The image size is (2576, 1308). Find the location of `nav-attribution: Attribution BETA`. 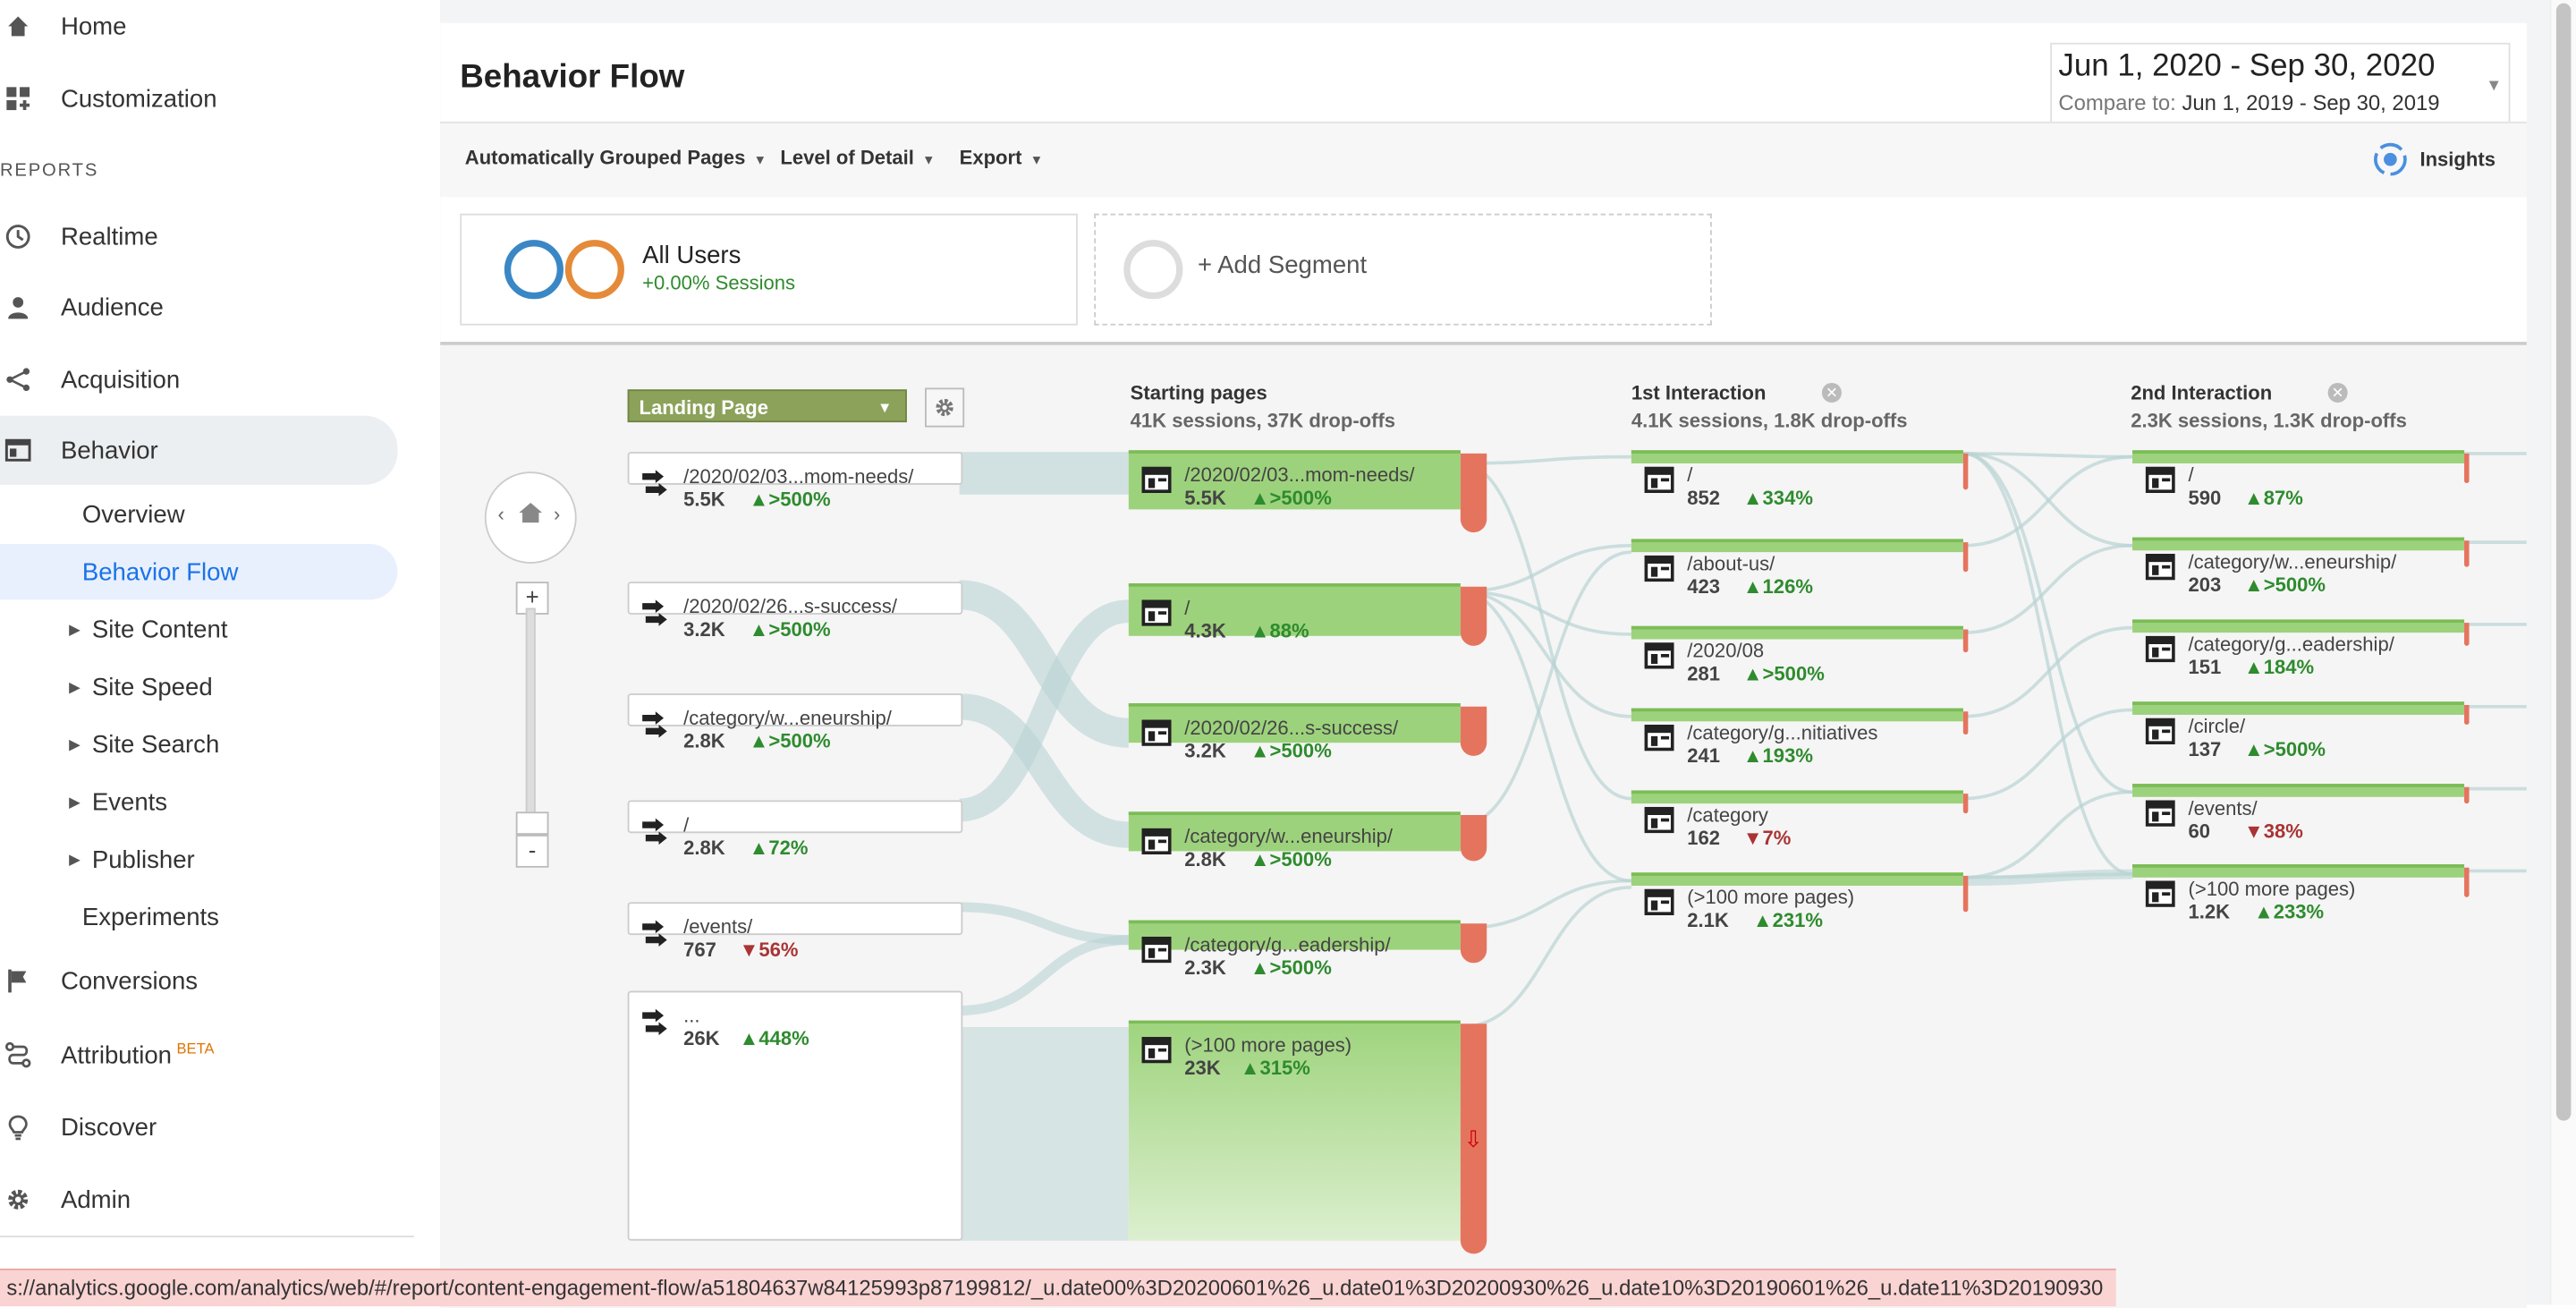

nav-attribution: Attribution BETA is located at coordinates (198, 1054).